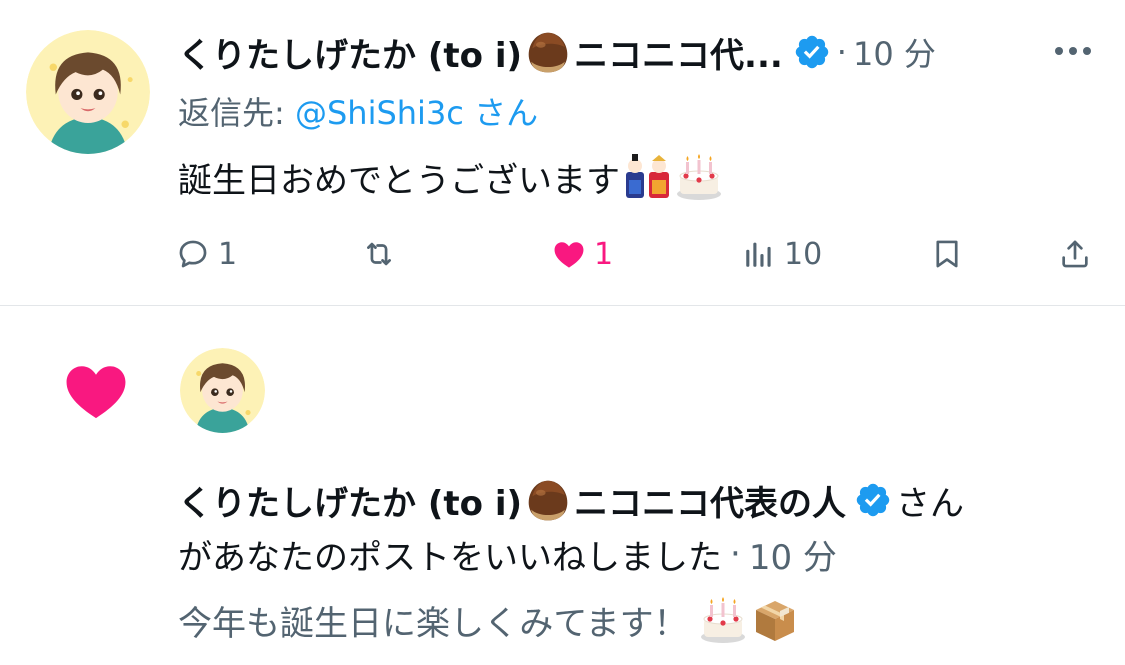 The image size is (1125, 665). Describe the element at coordinates (947, 254) in the screenshot. I see `bookmark-icon` at that location.